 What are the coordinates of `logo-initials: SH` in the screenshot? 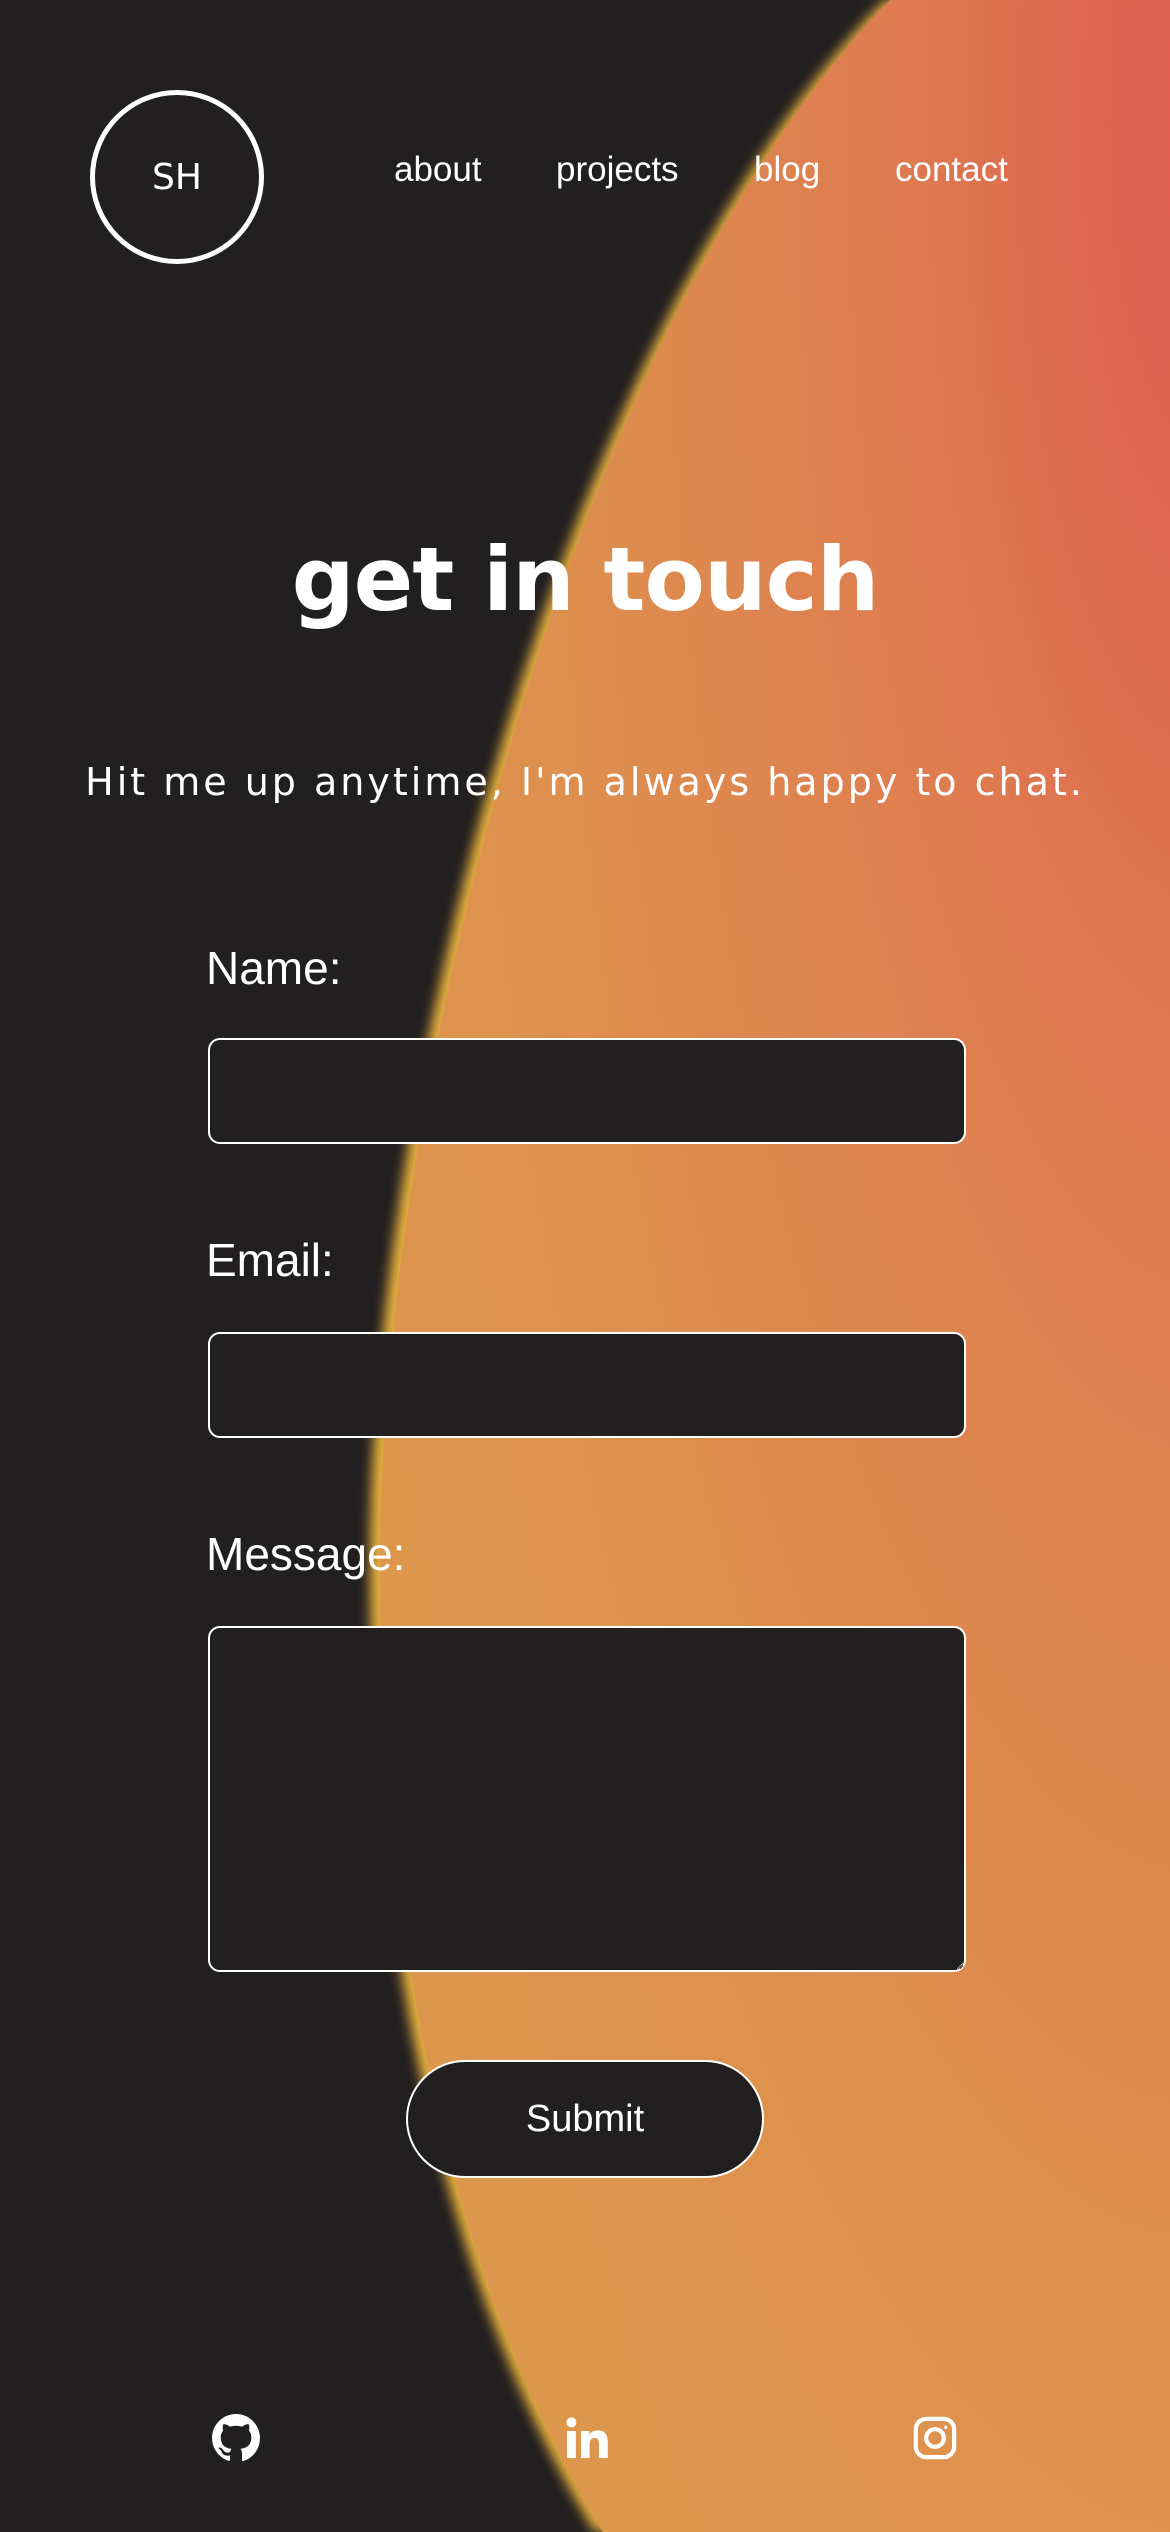 It's located at (177, 177).